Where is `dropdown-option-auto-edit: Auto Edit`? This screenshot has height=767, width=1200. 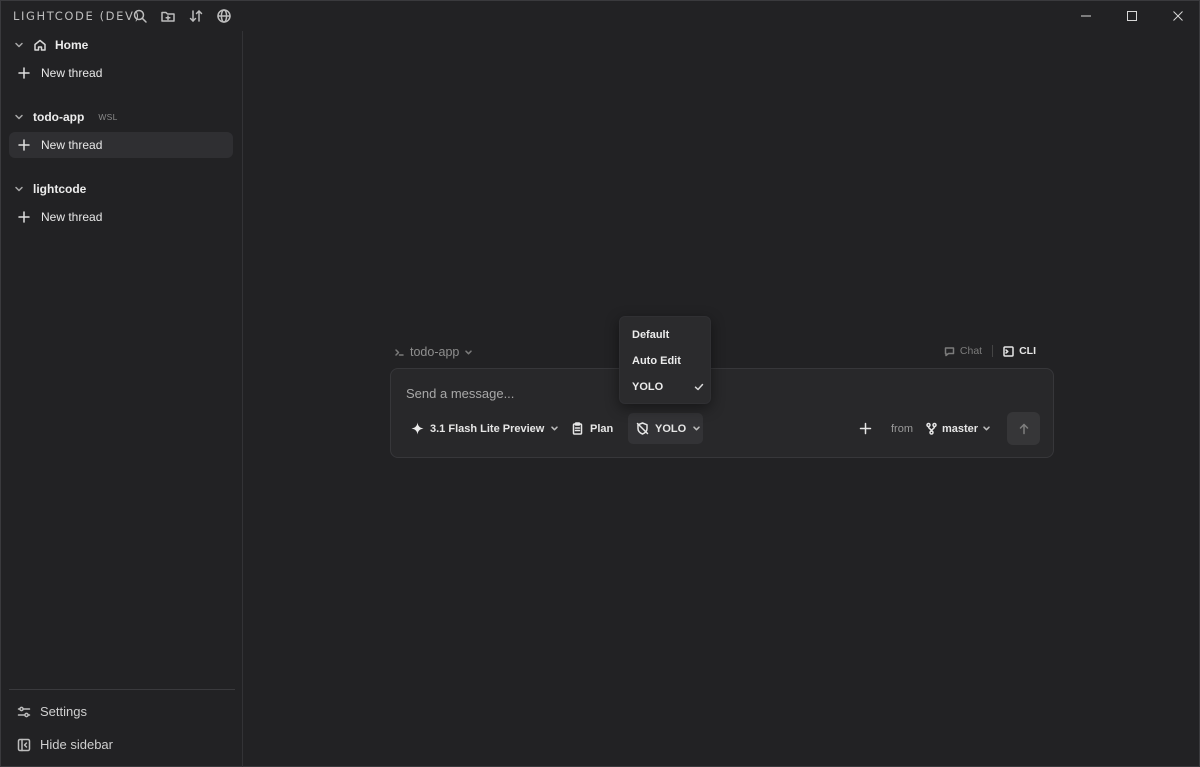 dropdown-option-auto-edit: Auto Edit is located at coordinates (668, 361).